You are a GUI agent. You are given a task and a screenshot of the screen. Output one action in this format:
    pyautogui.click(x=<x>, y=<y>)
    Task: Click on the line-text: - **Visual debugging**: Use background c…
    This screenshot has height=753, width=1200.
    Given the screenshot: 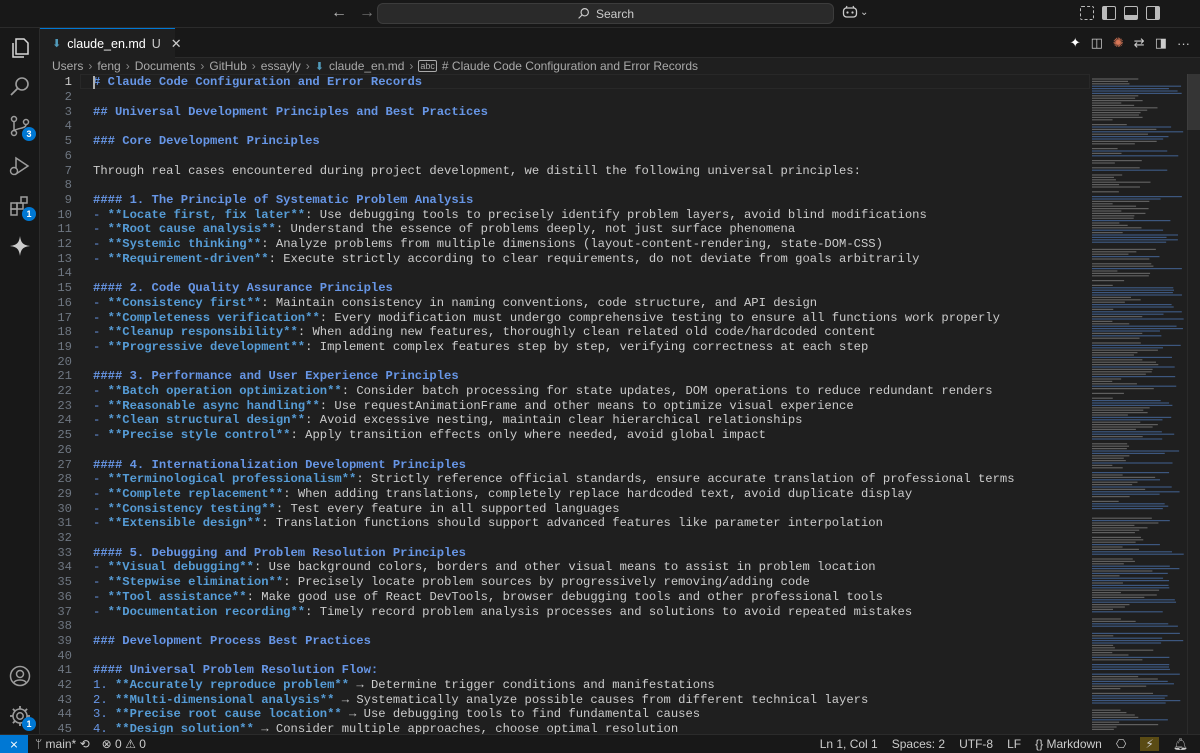 What is the action you would take?
    pyautogui.click(x=484, y=567)
    